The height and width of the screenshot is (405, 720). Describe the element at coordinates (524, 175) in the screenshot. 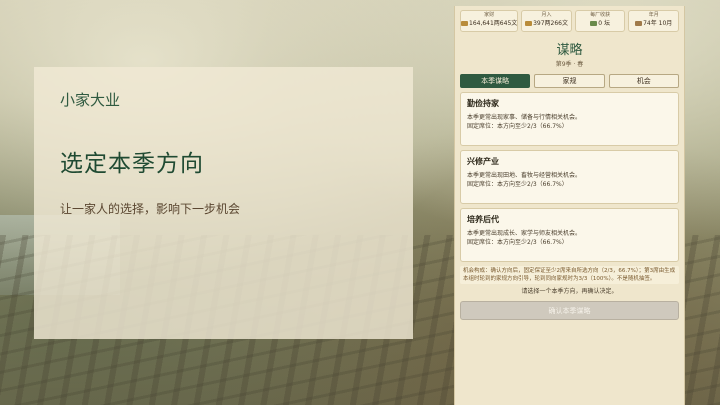

I see `option-desc: 本季更常出现田地、畜牧与经营相关机会。` at that location.